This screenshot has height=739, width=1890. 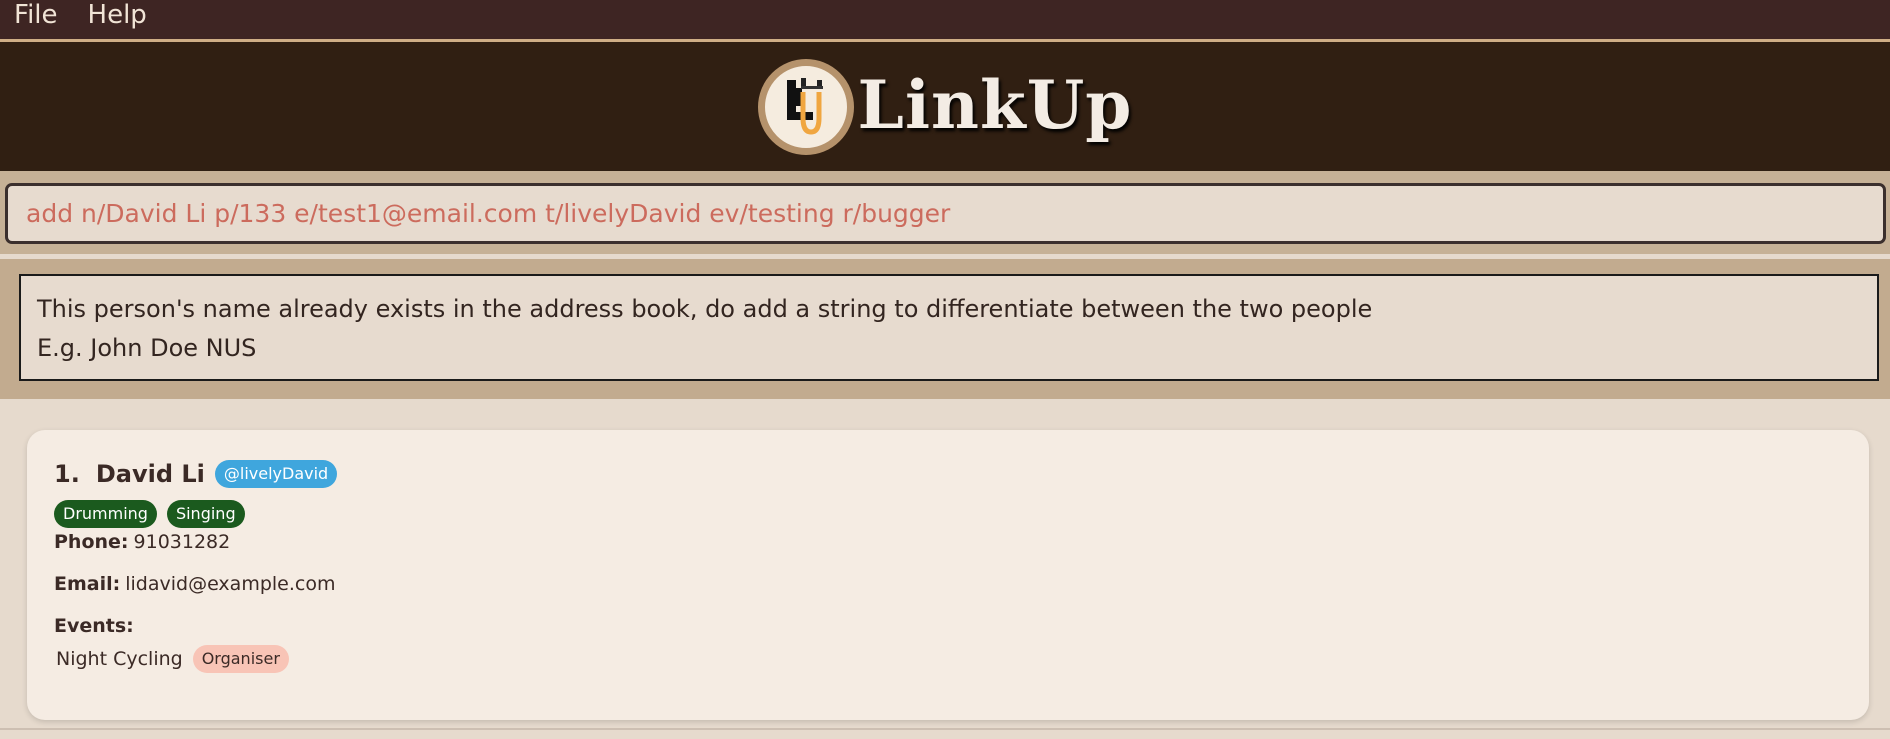 I want to click on menu-bar: File Help, so click(x=945, y=21).